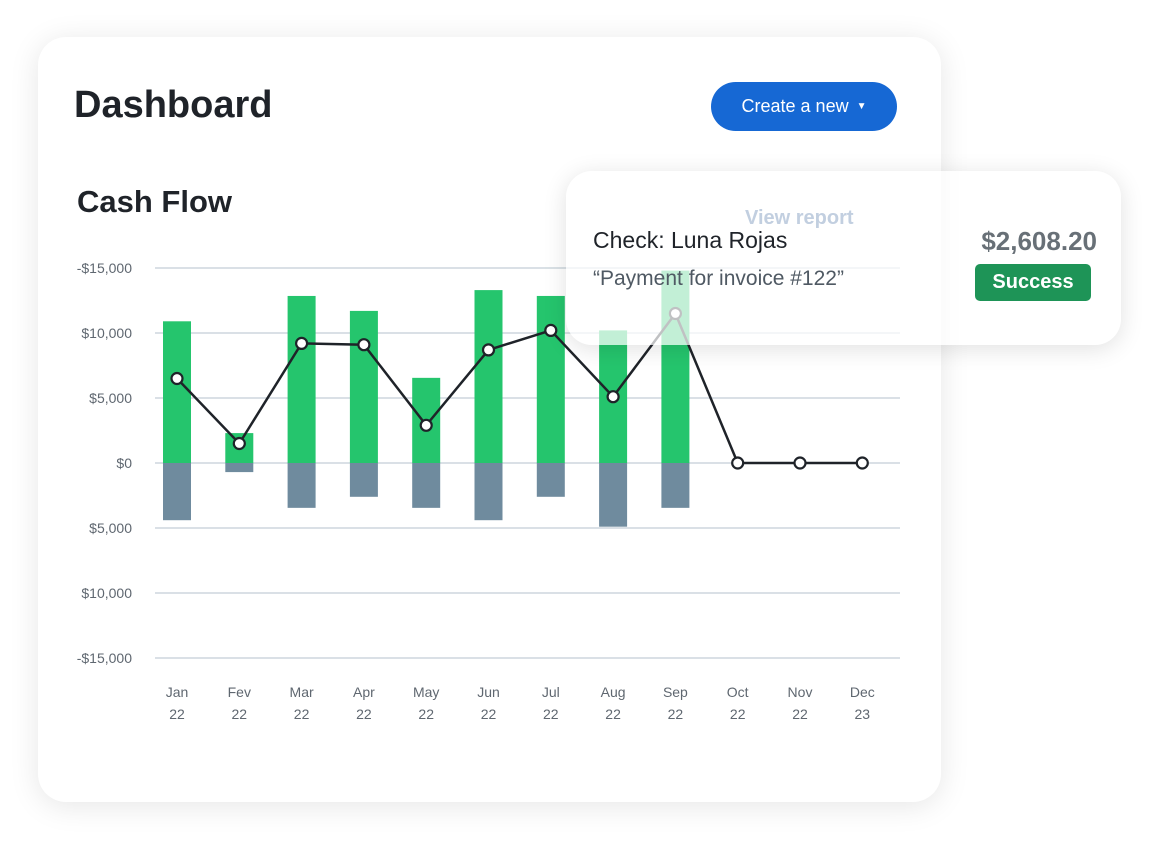 The width and height of the screenshot is (1162, 844). I want to click on x-tick-label: Aug 22, so click(613, 703).